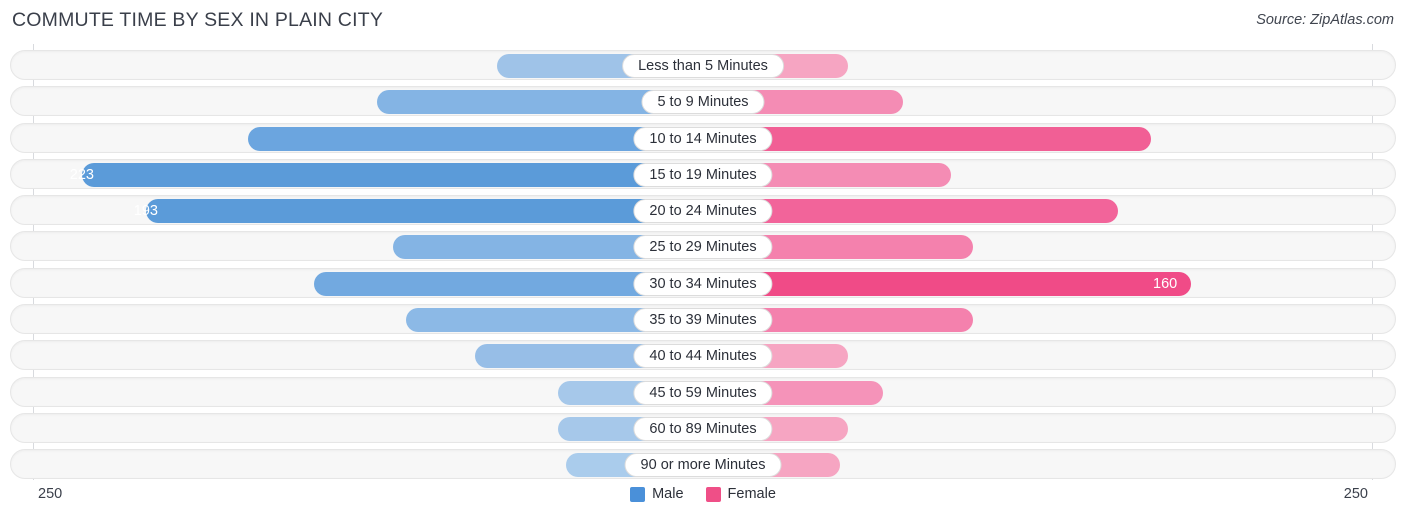 The height and width of the screenshot is (522, 1406). I want to click on category-label: 20 to 24 Minutes, so click(703, 211).